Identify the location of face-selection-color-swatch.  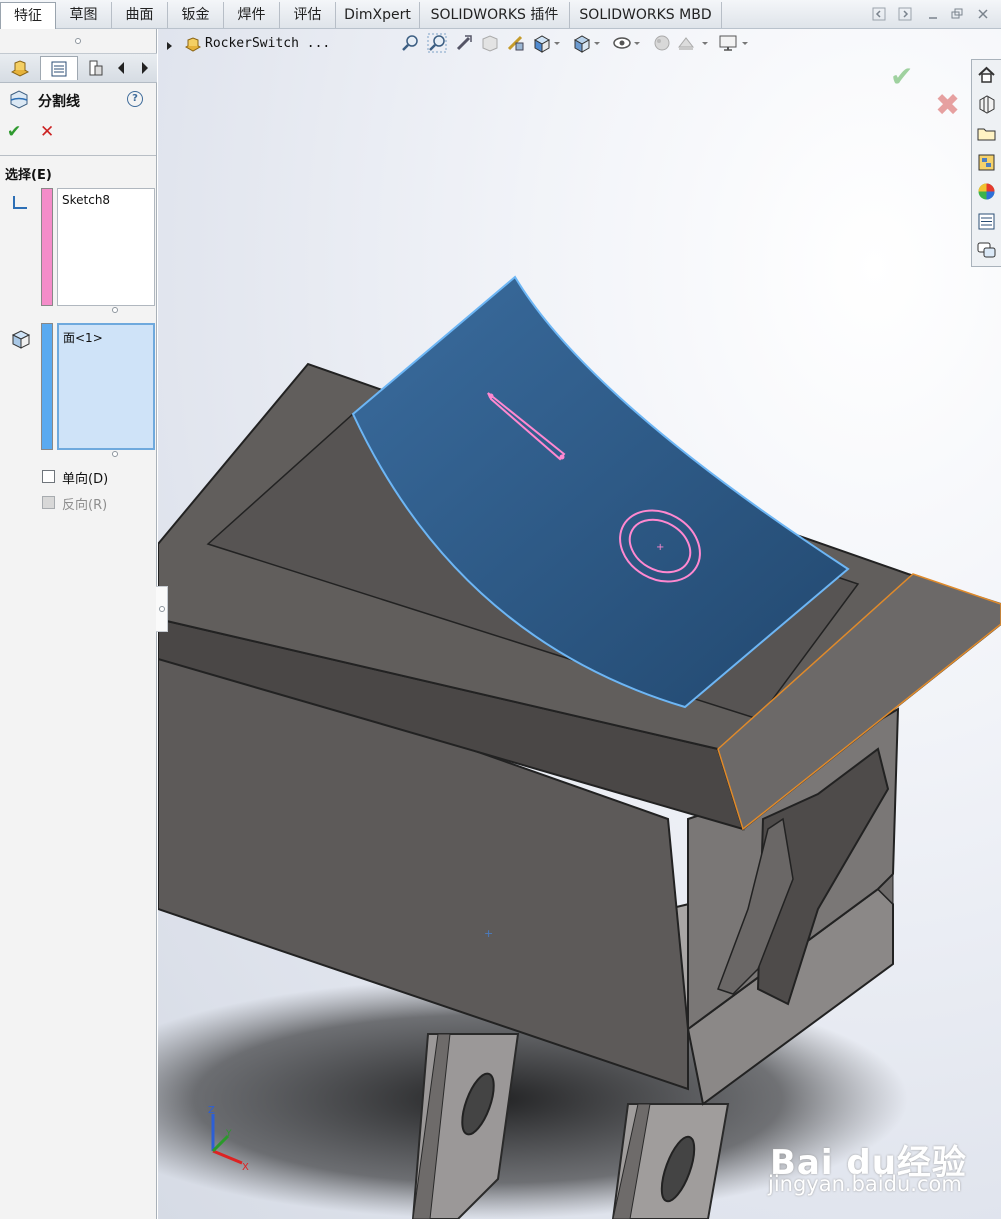
(47, 386).